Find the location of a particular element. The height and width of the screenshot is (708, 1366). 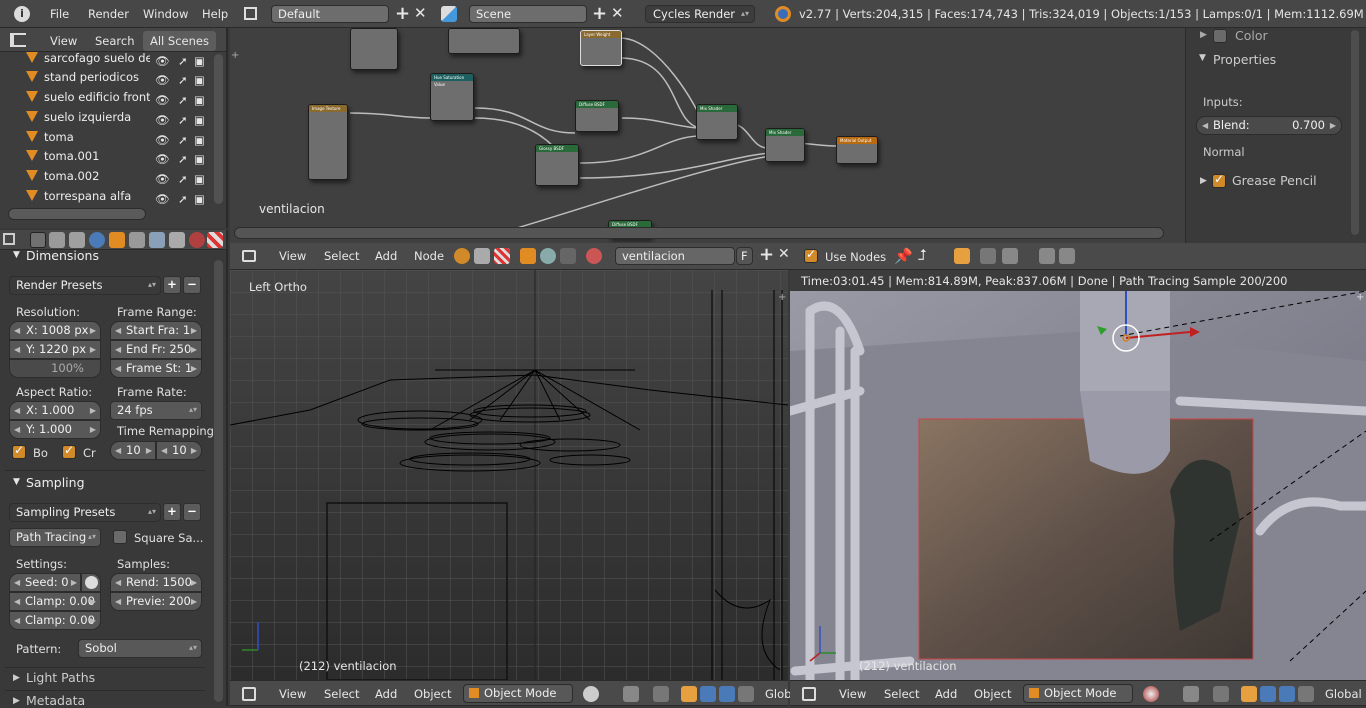

node-menu-node: Node is located at coordinates (429, 256).